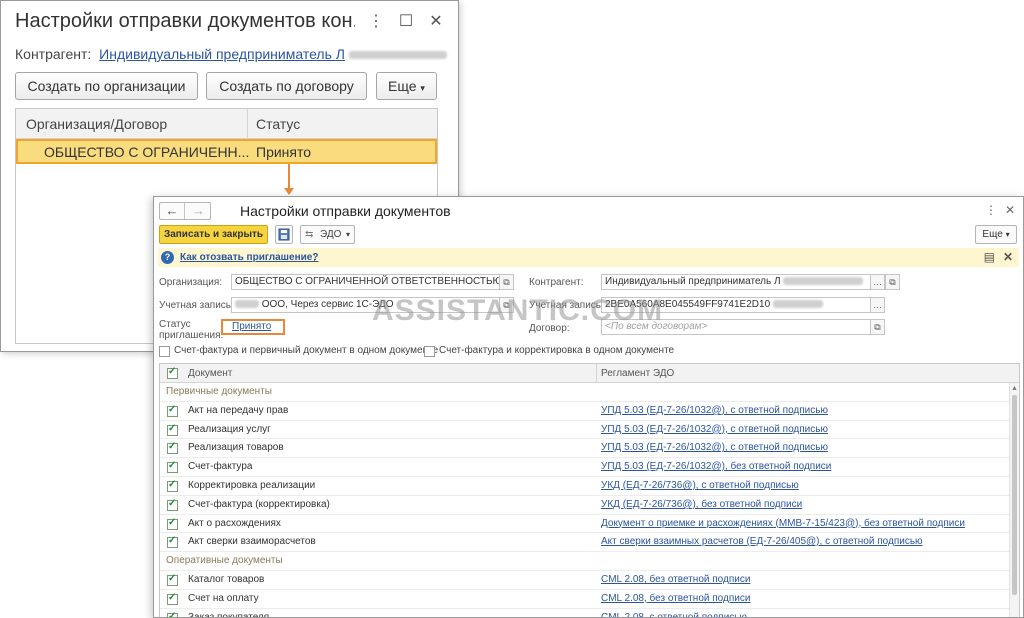 The width and height of the screenshot is (1024, 618). What do you see at coordinates (284, 152) in the screenshot?
I see `row-status: Принято` at bounding box center [284, 152].